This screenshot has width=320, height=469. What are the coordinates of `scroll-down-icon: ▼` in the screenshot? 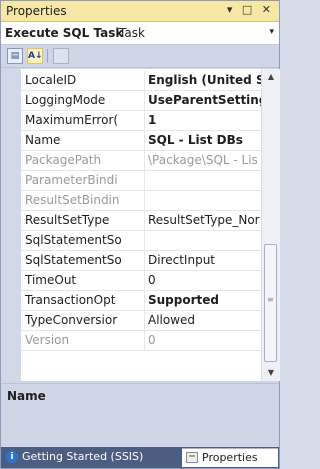 It's located at (271, 373).